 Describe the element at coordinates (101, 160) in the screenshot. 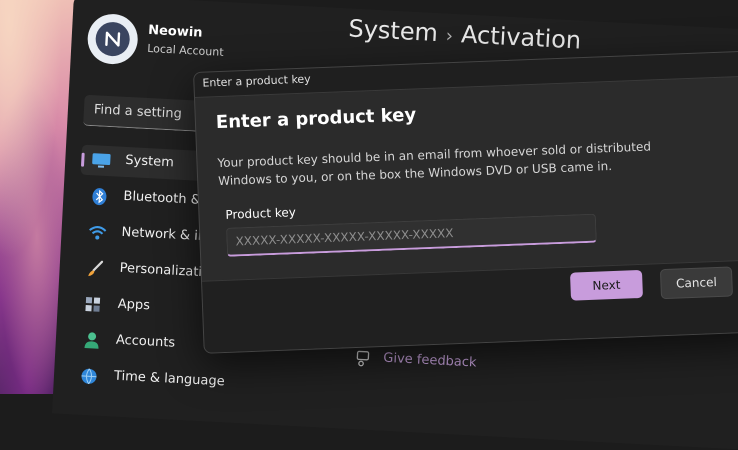

I see `monitor-icon` at that location.